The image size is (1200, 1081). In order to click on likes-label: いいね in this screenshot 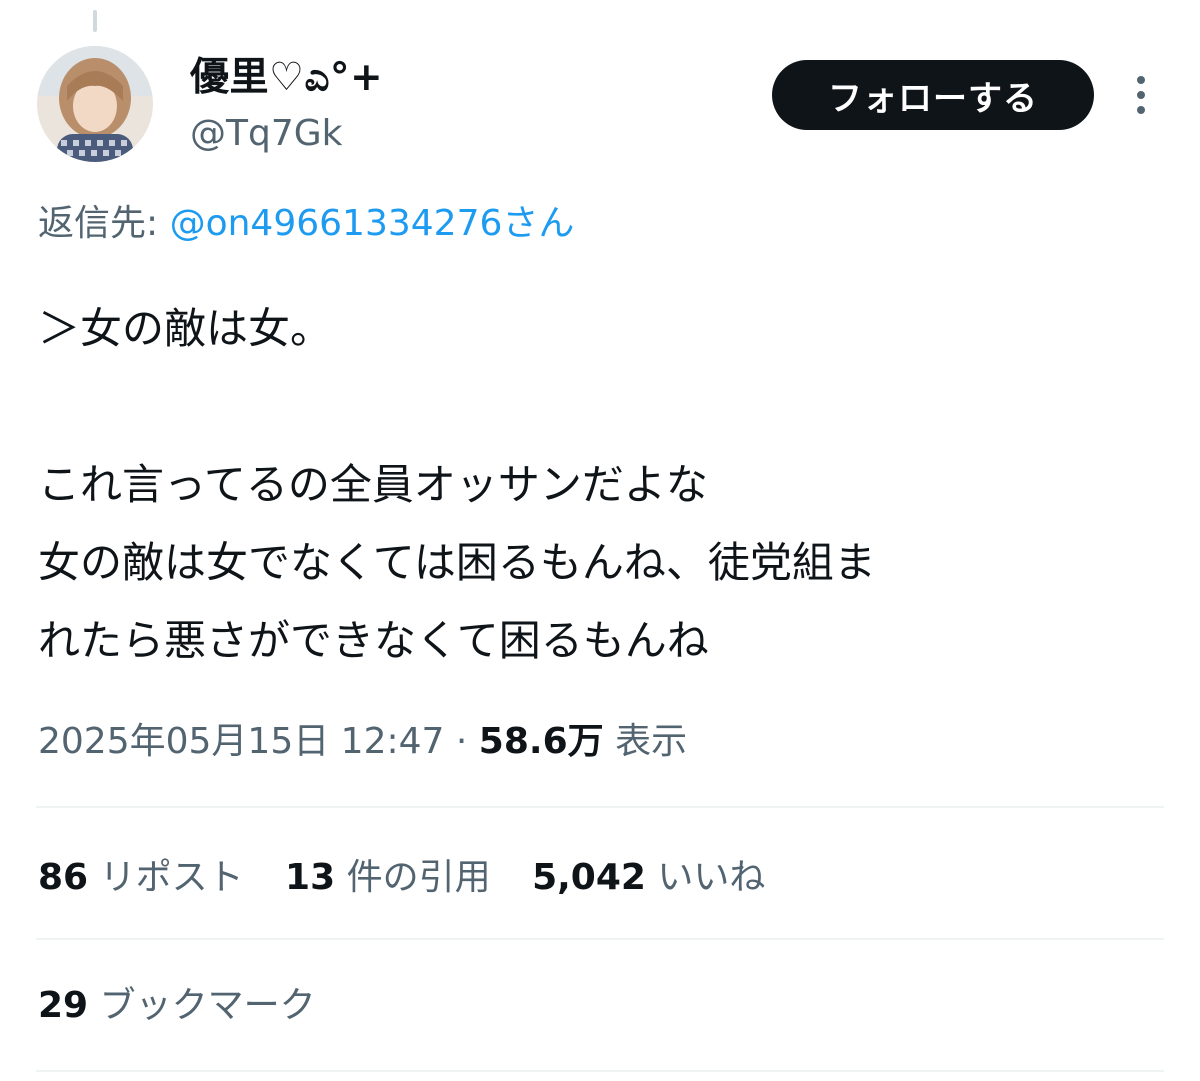, I will do `click(711, 877)`.